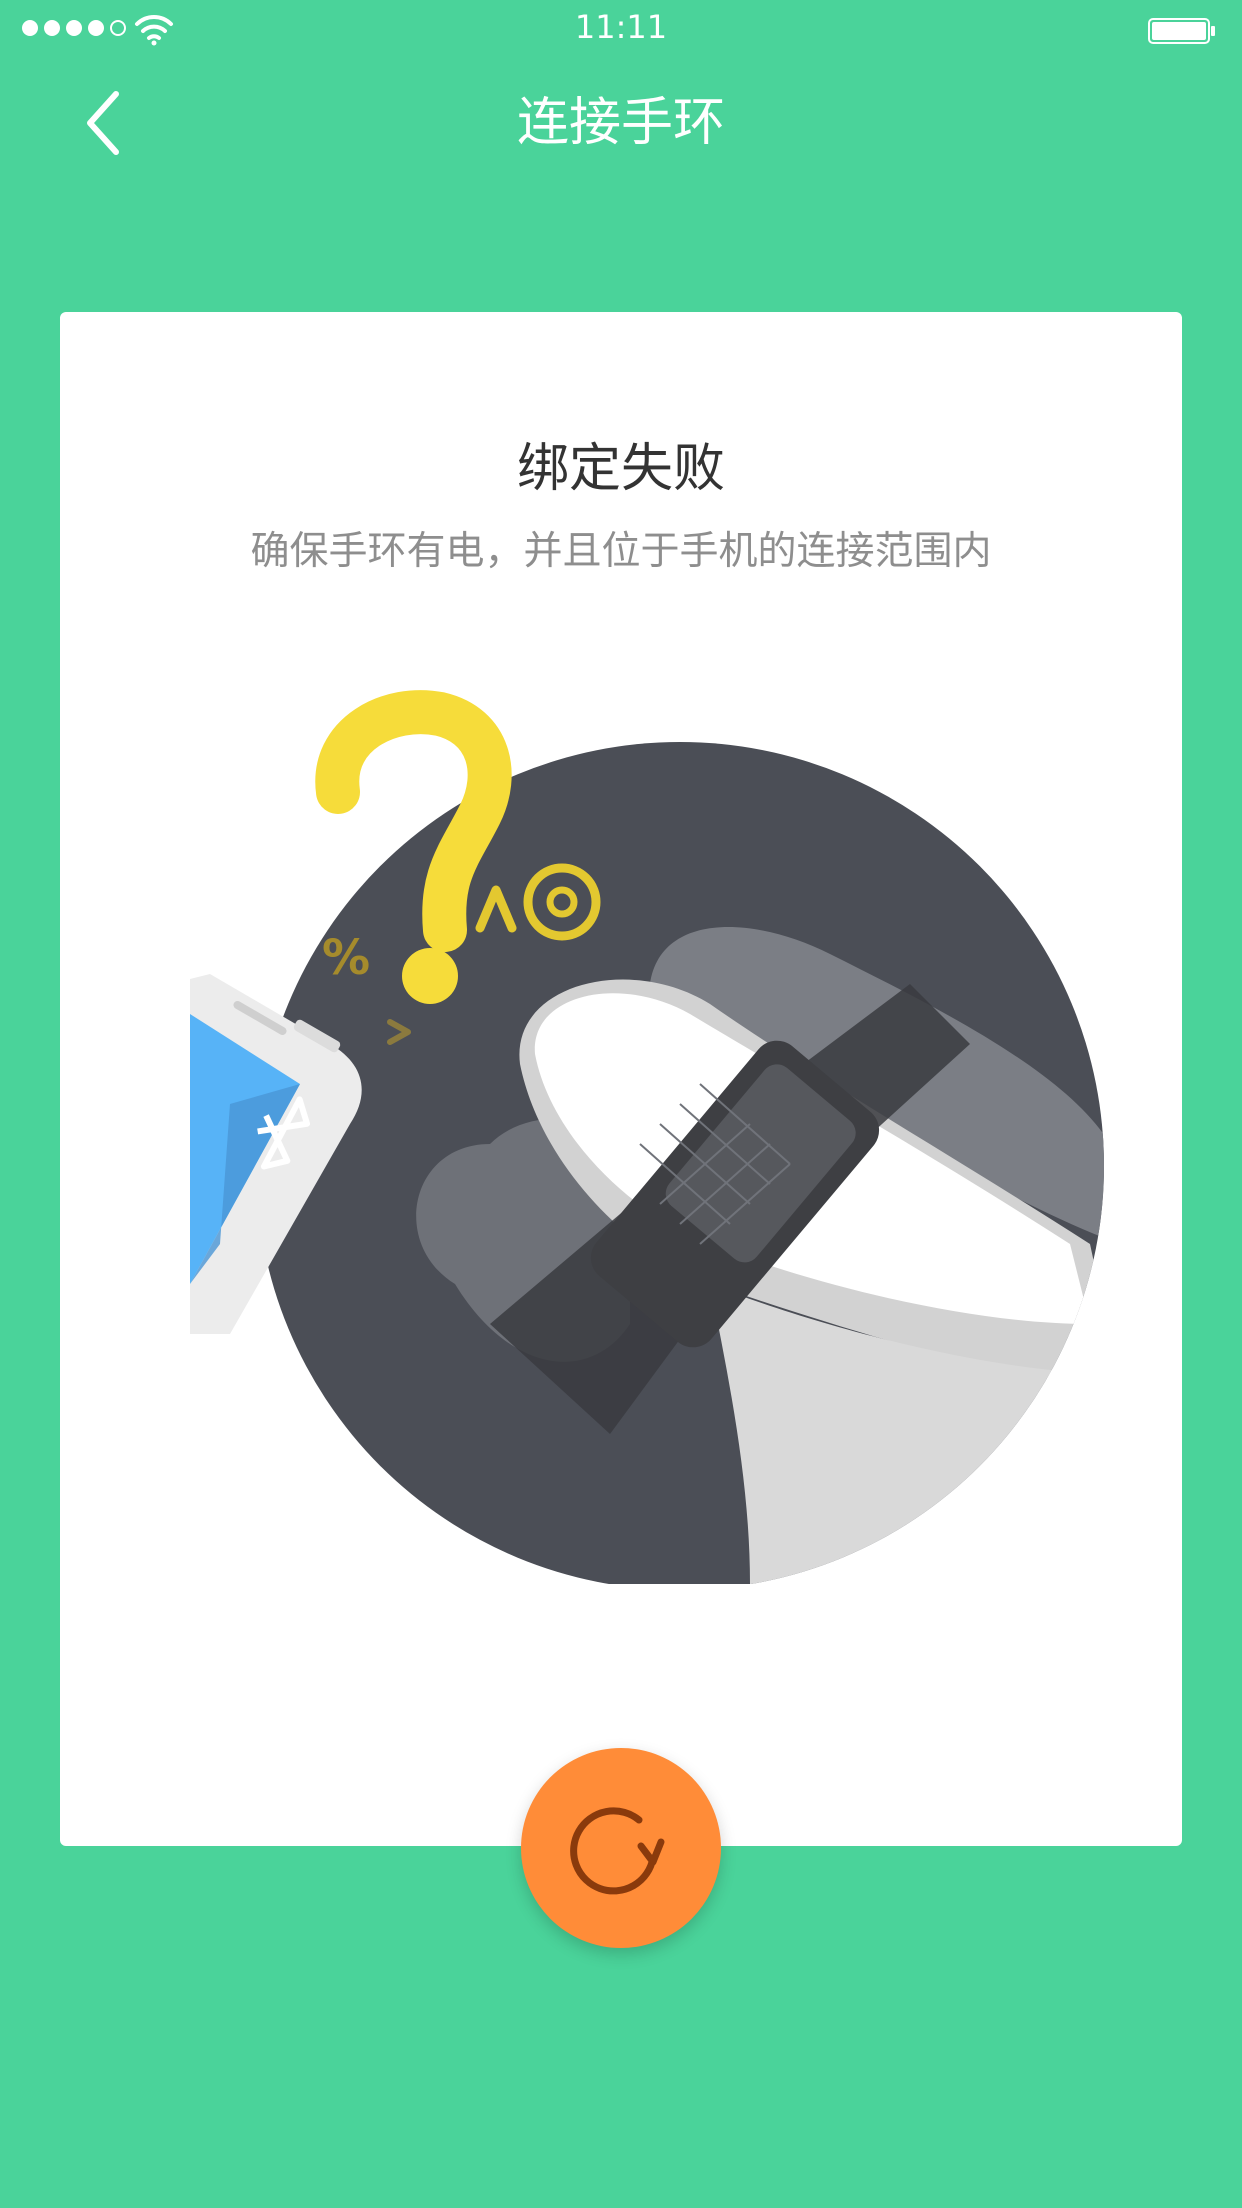 The height and width of the screenshot is (2208, 1242). What do you see at coordinates (621, 27) in the screenshot?
I see `status-time: 11:11` at bounding box center [621, 27].